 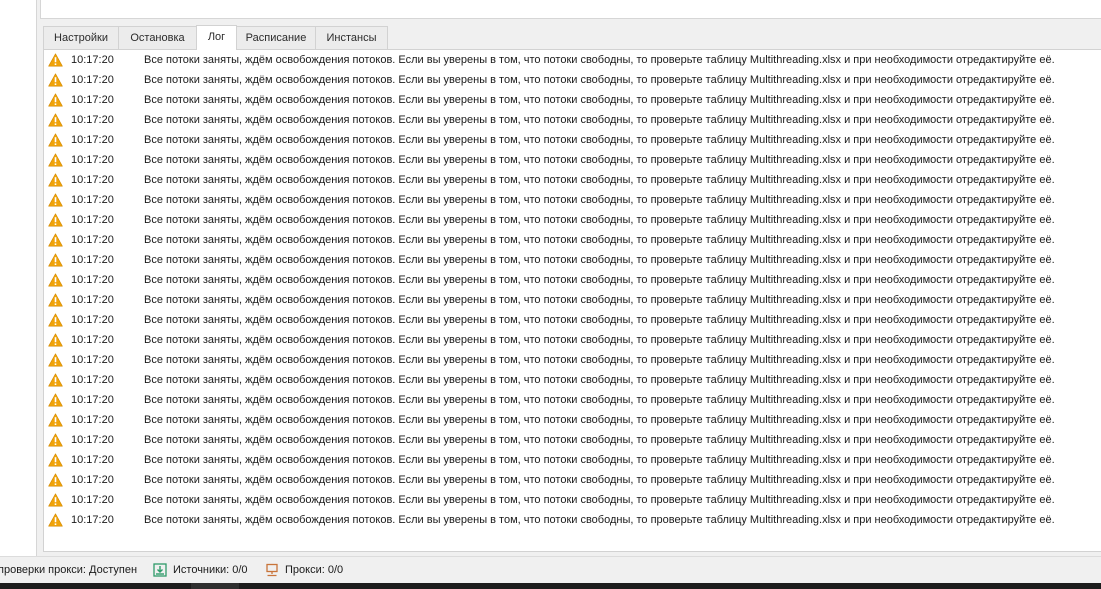 I want to click on tab-settings: Настройки, so click(x=81, y=37).